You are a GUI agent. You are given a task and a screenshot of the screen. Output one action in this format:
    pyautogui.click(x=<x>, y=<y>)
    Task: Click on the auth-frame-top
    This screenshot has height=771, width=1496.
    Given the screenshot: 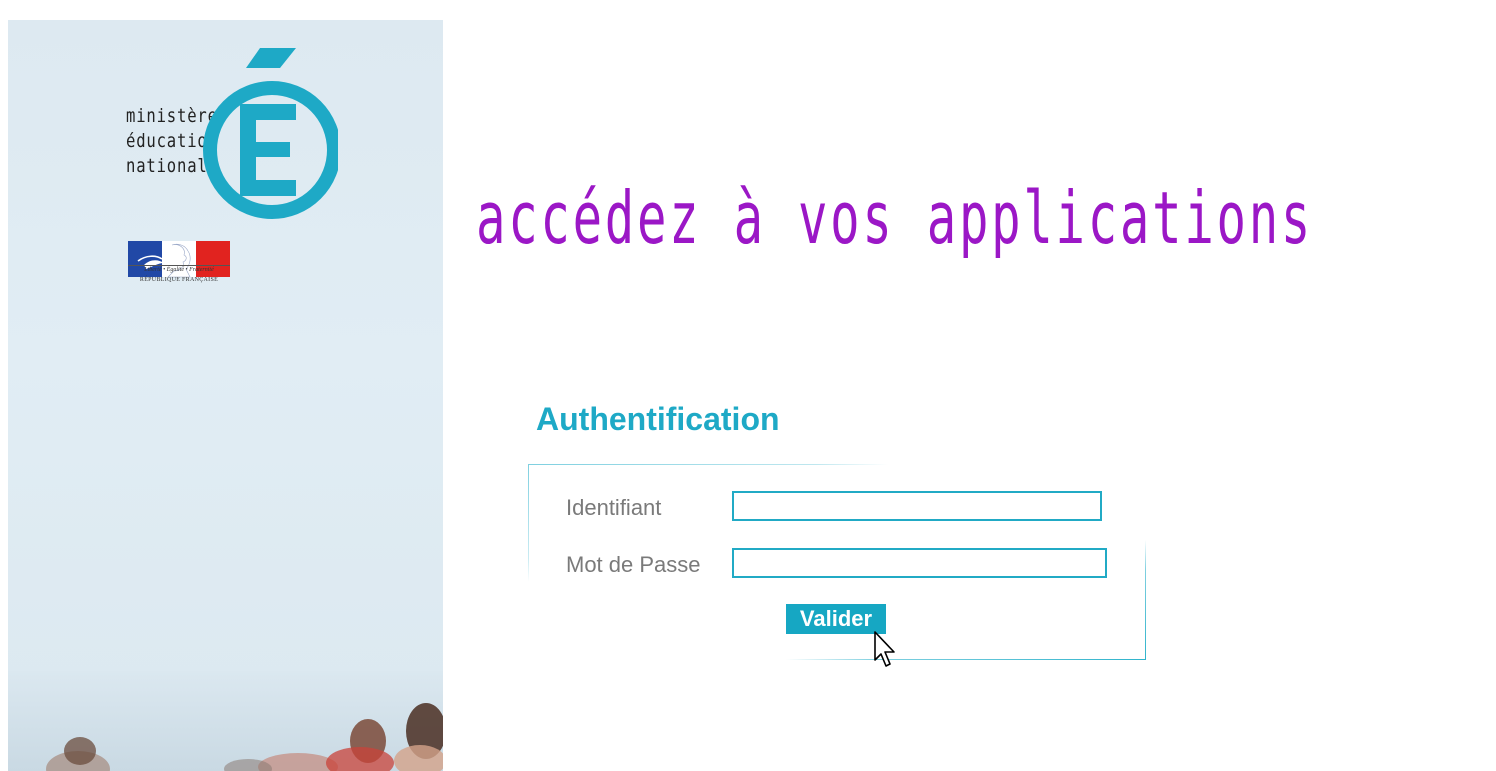 What is the action you would take?
    pyautogui.click(x=708, y=464)
    